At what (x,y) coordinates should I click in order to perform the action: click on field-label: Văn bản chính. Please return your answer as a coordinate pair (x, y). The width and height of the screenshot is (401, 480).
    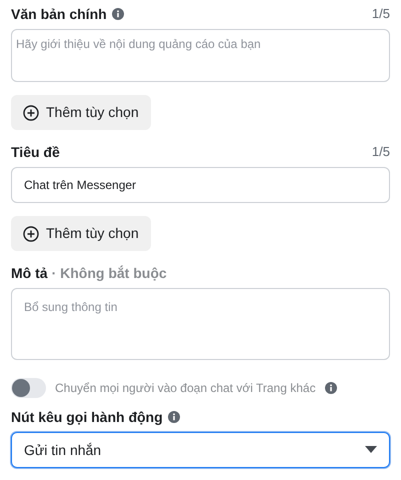
    Looking at the image, I should click on (59, 14).